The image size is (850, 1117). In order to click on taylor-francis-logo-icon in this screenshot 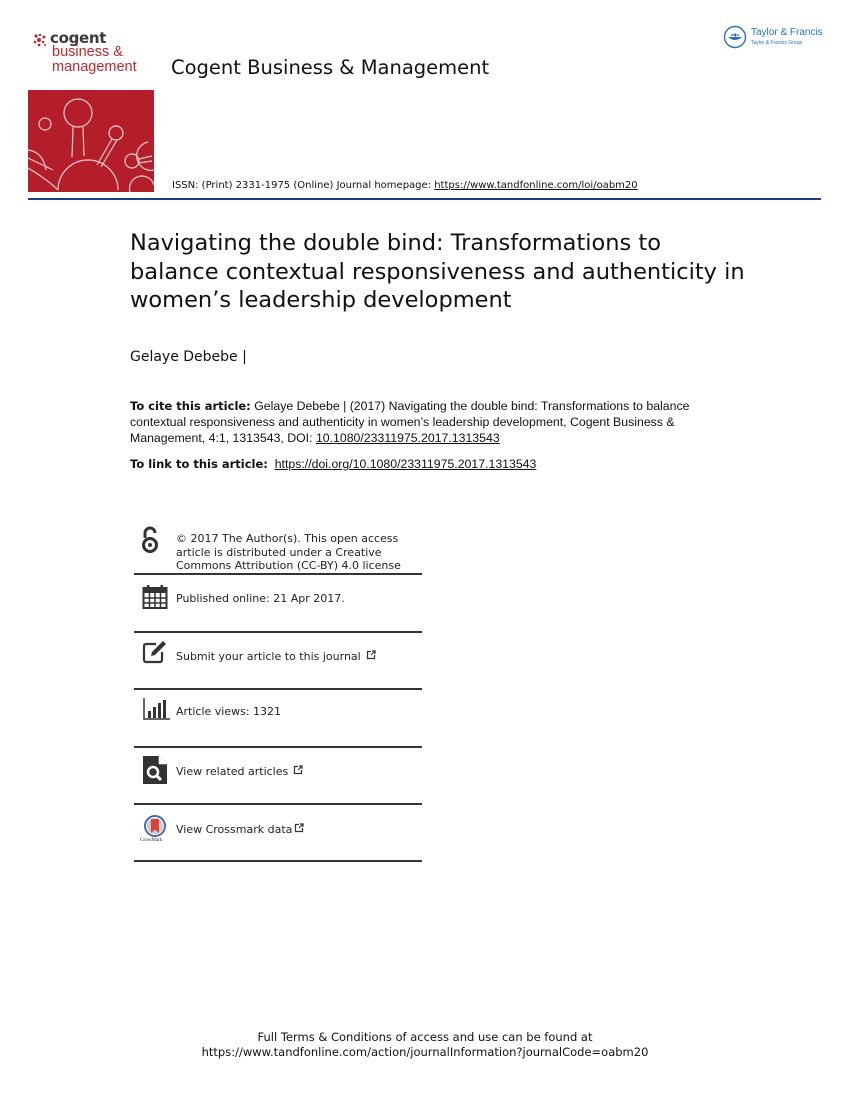, I will do `click(735, 37)`.